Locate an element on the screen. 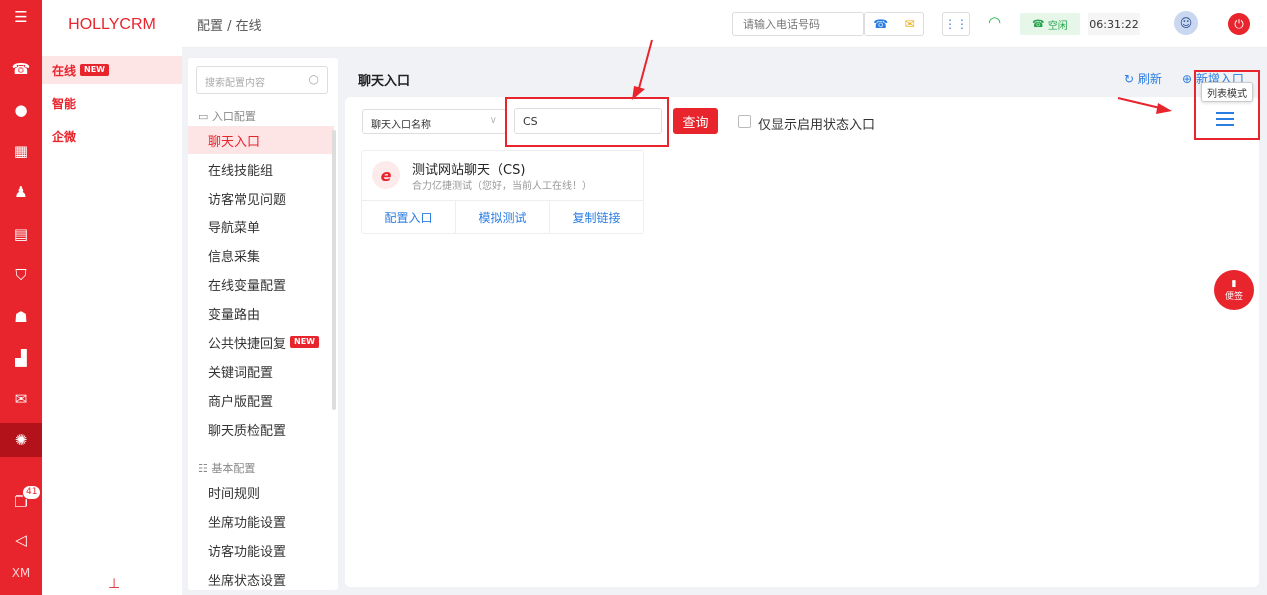 This screenshot has width=1267, height=595. module-label: 企微 is located at coordinates (64, 136).